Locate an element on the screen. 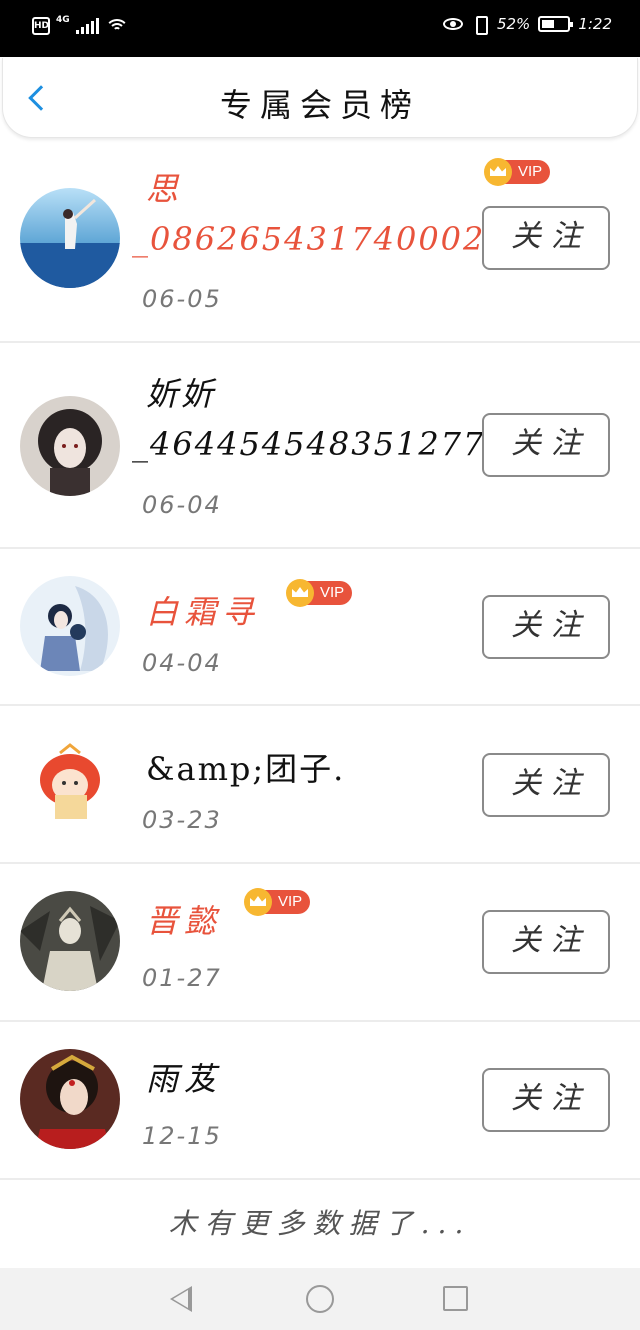 The height and width of the screenshot is (1330, 640). status-right: 52% 1:22 is located at coordinates (527, 25).